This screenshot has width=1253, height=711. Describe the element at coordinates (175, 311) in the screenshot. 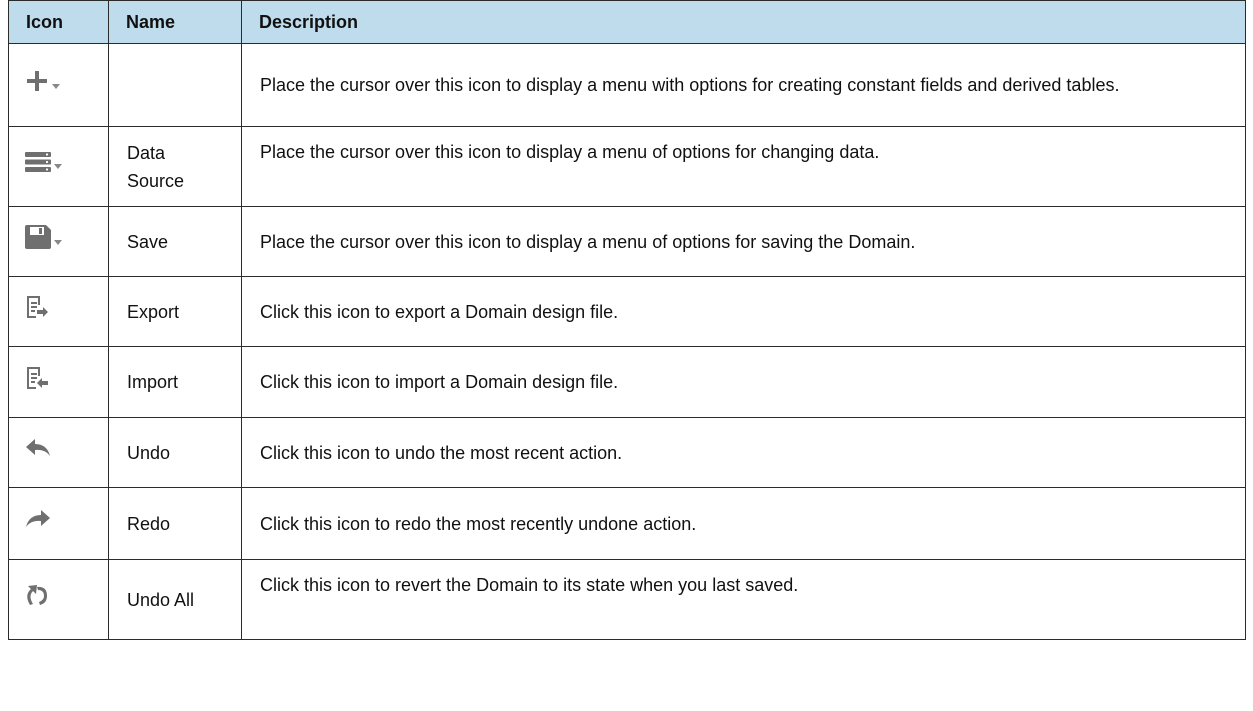

I see `row-name: Export` at that location.